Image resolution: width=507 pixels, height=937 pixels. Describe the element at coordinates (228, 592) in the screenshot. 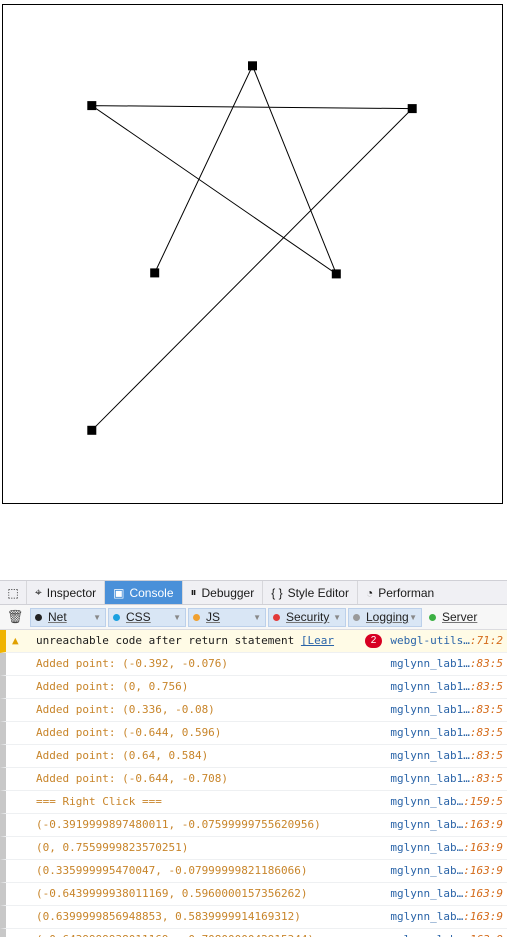

I see `tab-label: Debugger` at that location.